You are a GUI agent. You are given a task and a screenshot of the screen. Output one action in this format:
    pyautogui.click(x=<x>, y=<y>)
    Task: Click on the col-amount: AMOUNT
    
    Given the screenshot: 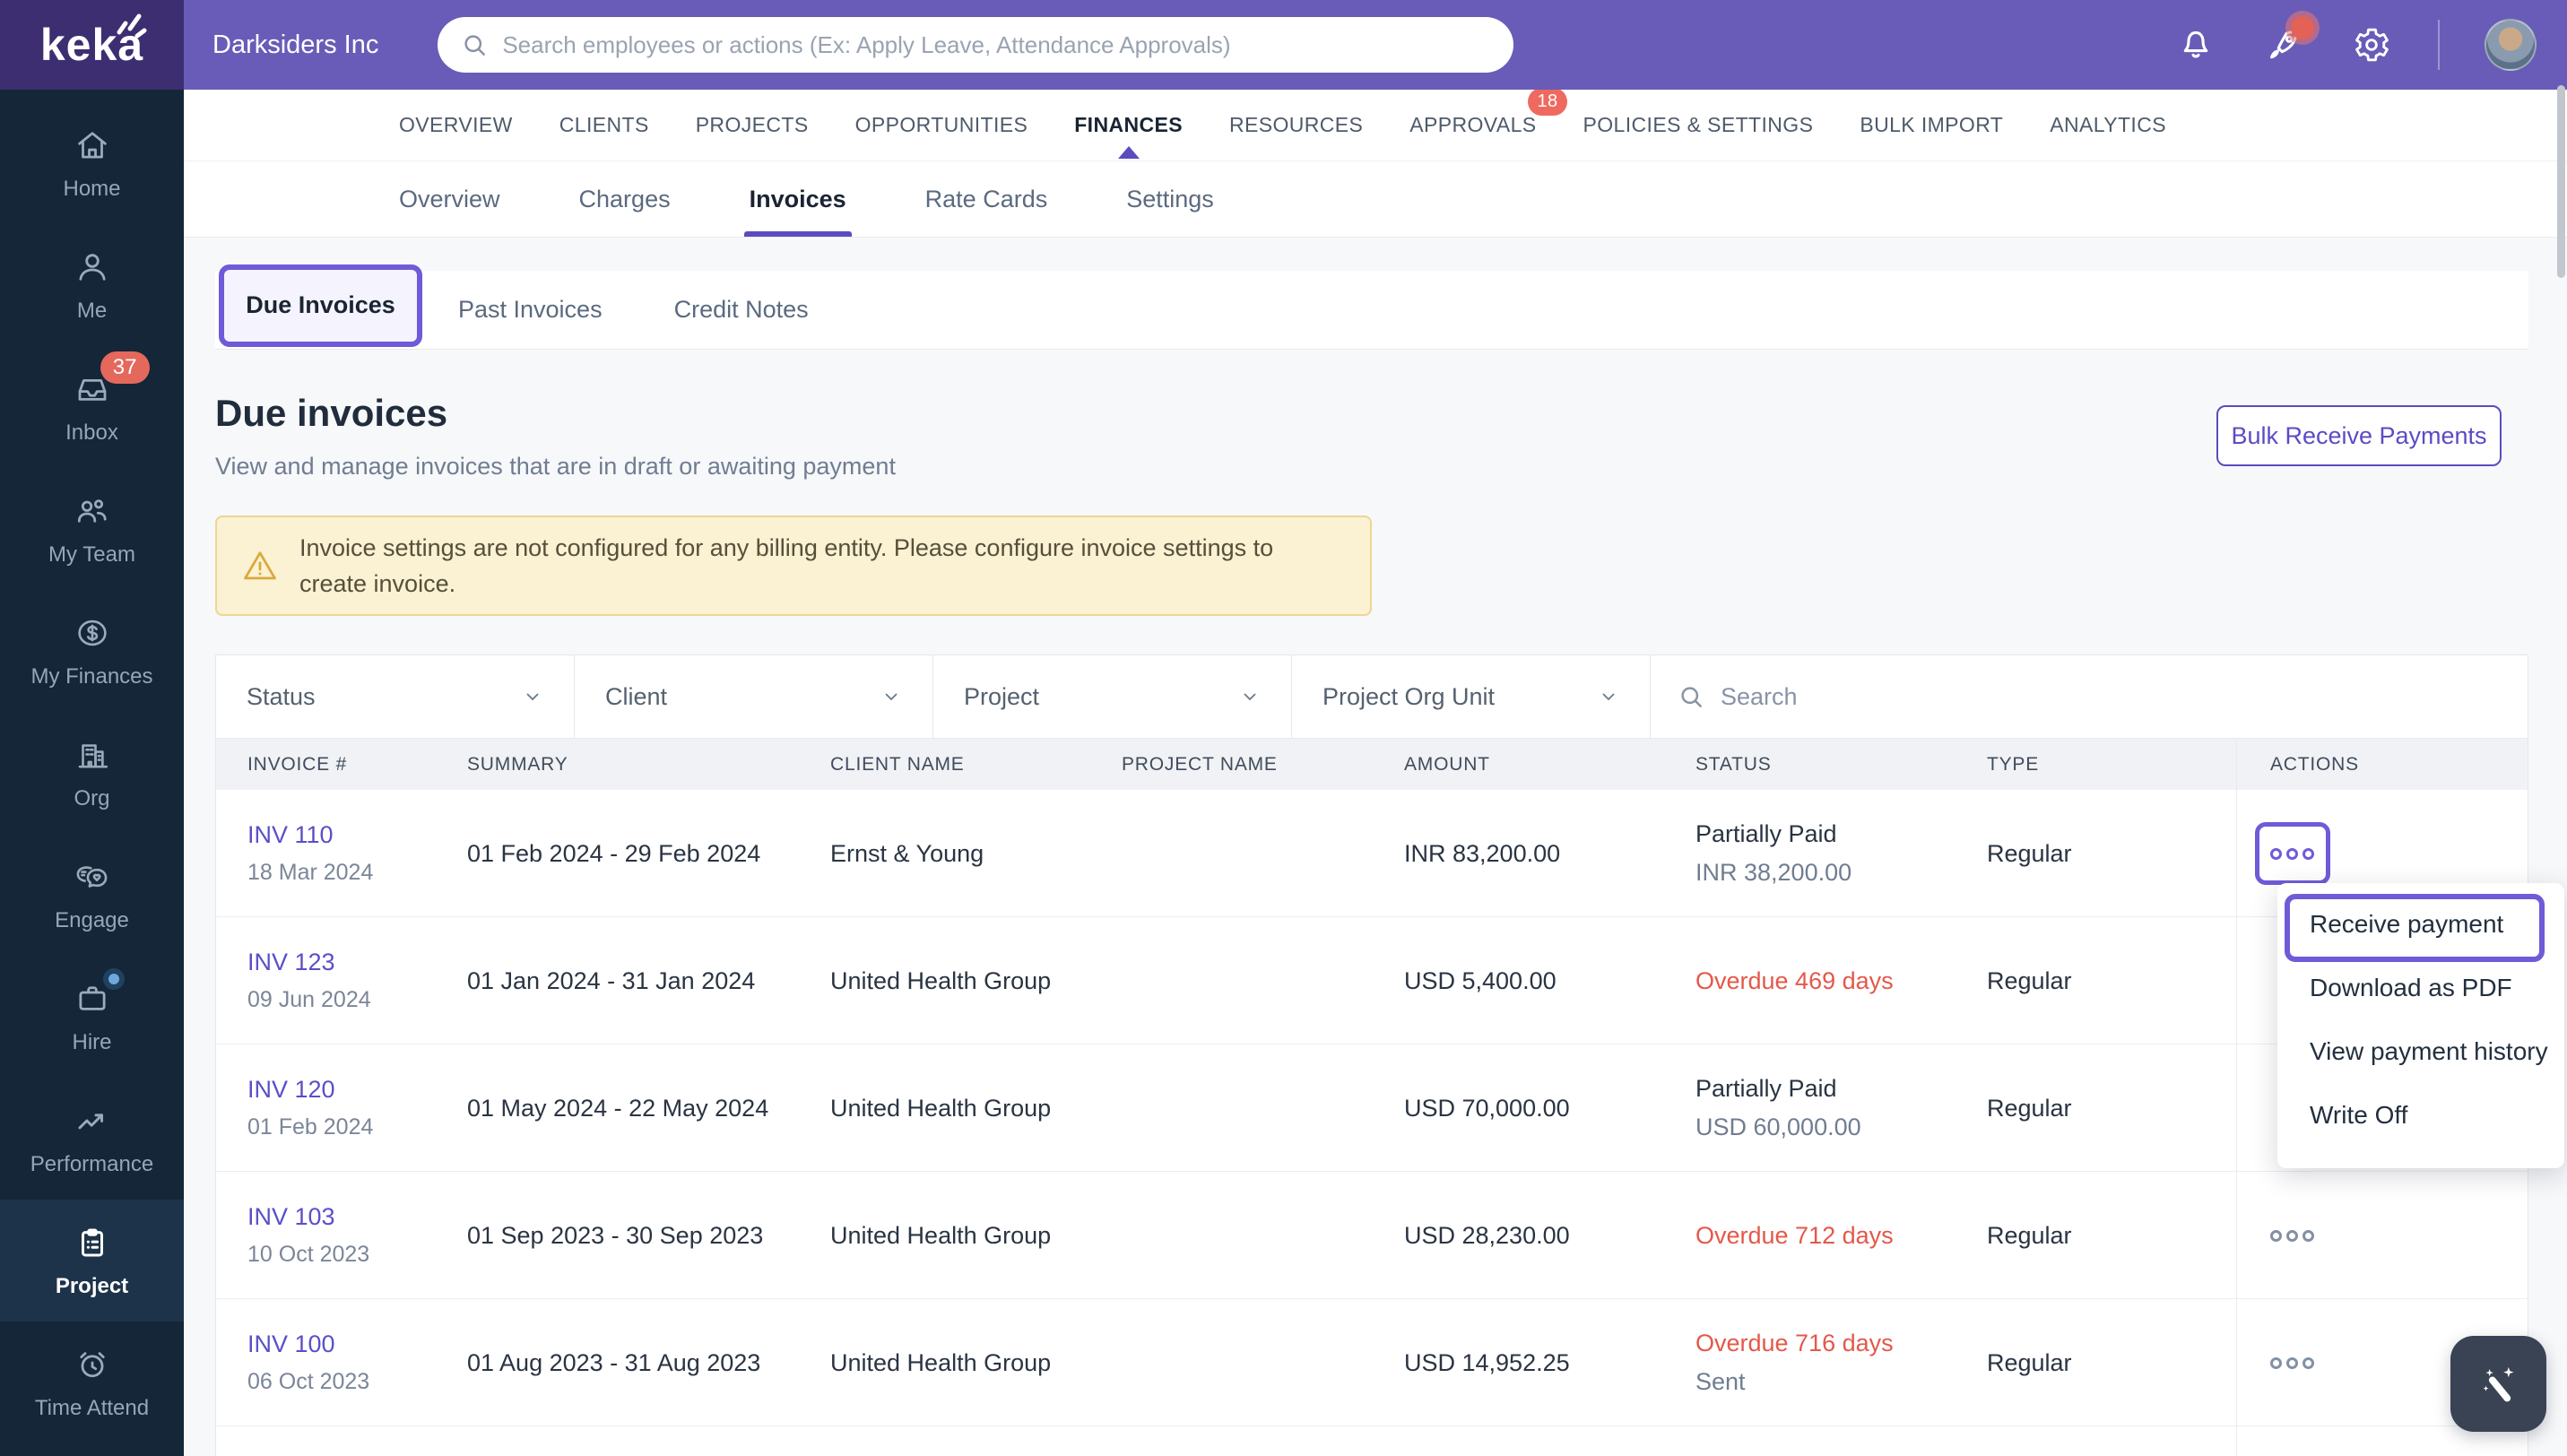 What is the action you would take?
    pyautogui.click(x=1447, y=764)
    